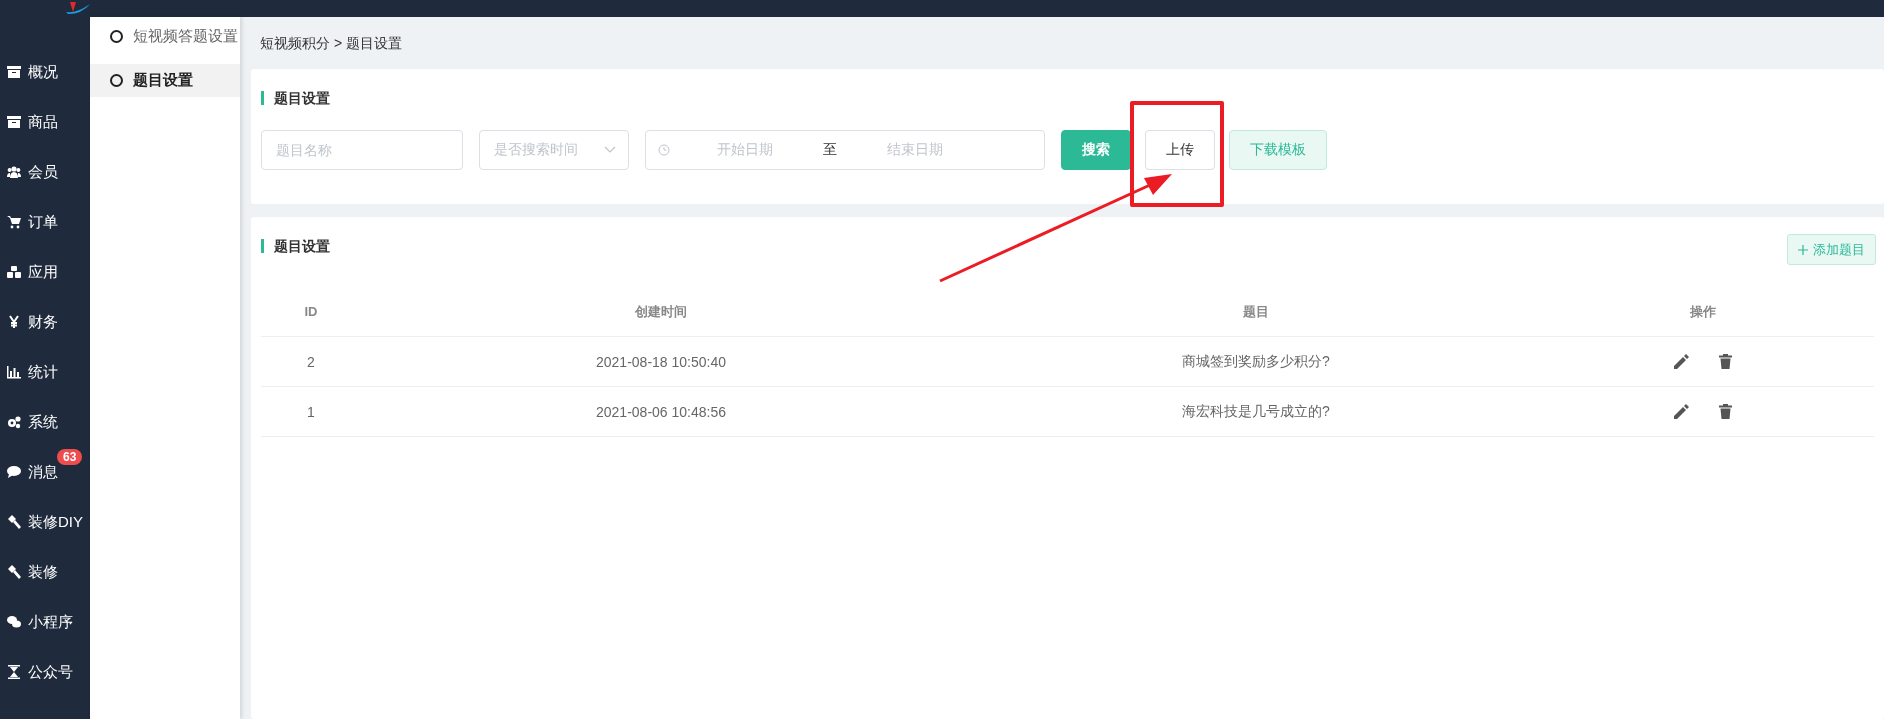  What do you see at coordinates (610, 150) in the screenshot?
I see `chevron-down-icon` at bounding box center [610, 150].